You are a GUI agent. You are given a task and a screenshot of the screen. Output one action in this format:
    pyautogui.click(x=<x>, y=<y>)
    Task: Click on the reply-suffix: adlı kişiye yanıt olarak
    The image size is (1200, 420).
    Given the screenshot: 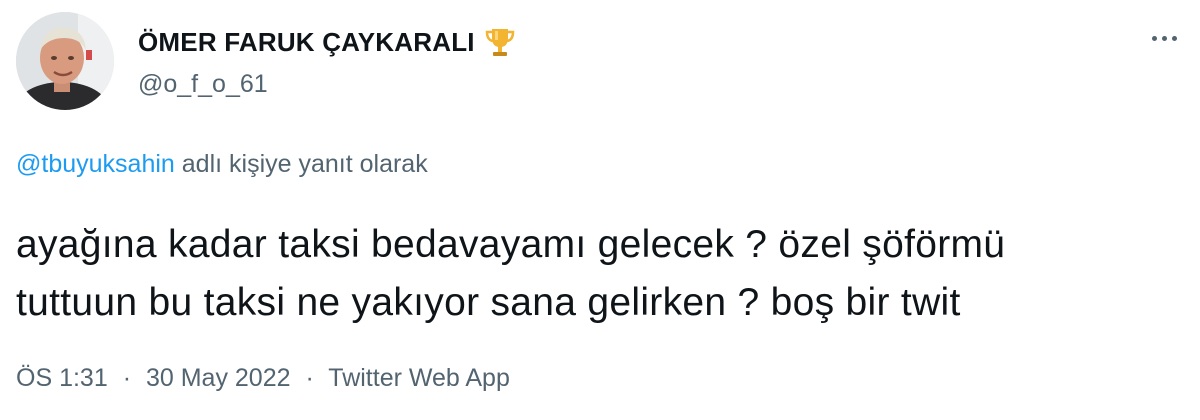 What is the action you would take?
    pyautogui.click(x=304, y=164)
    